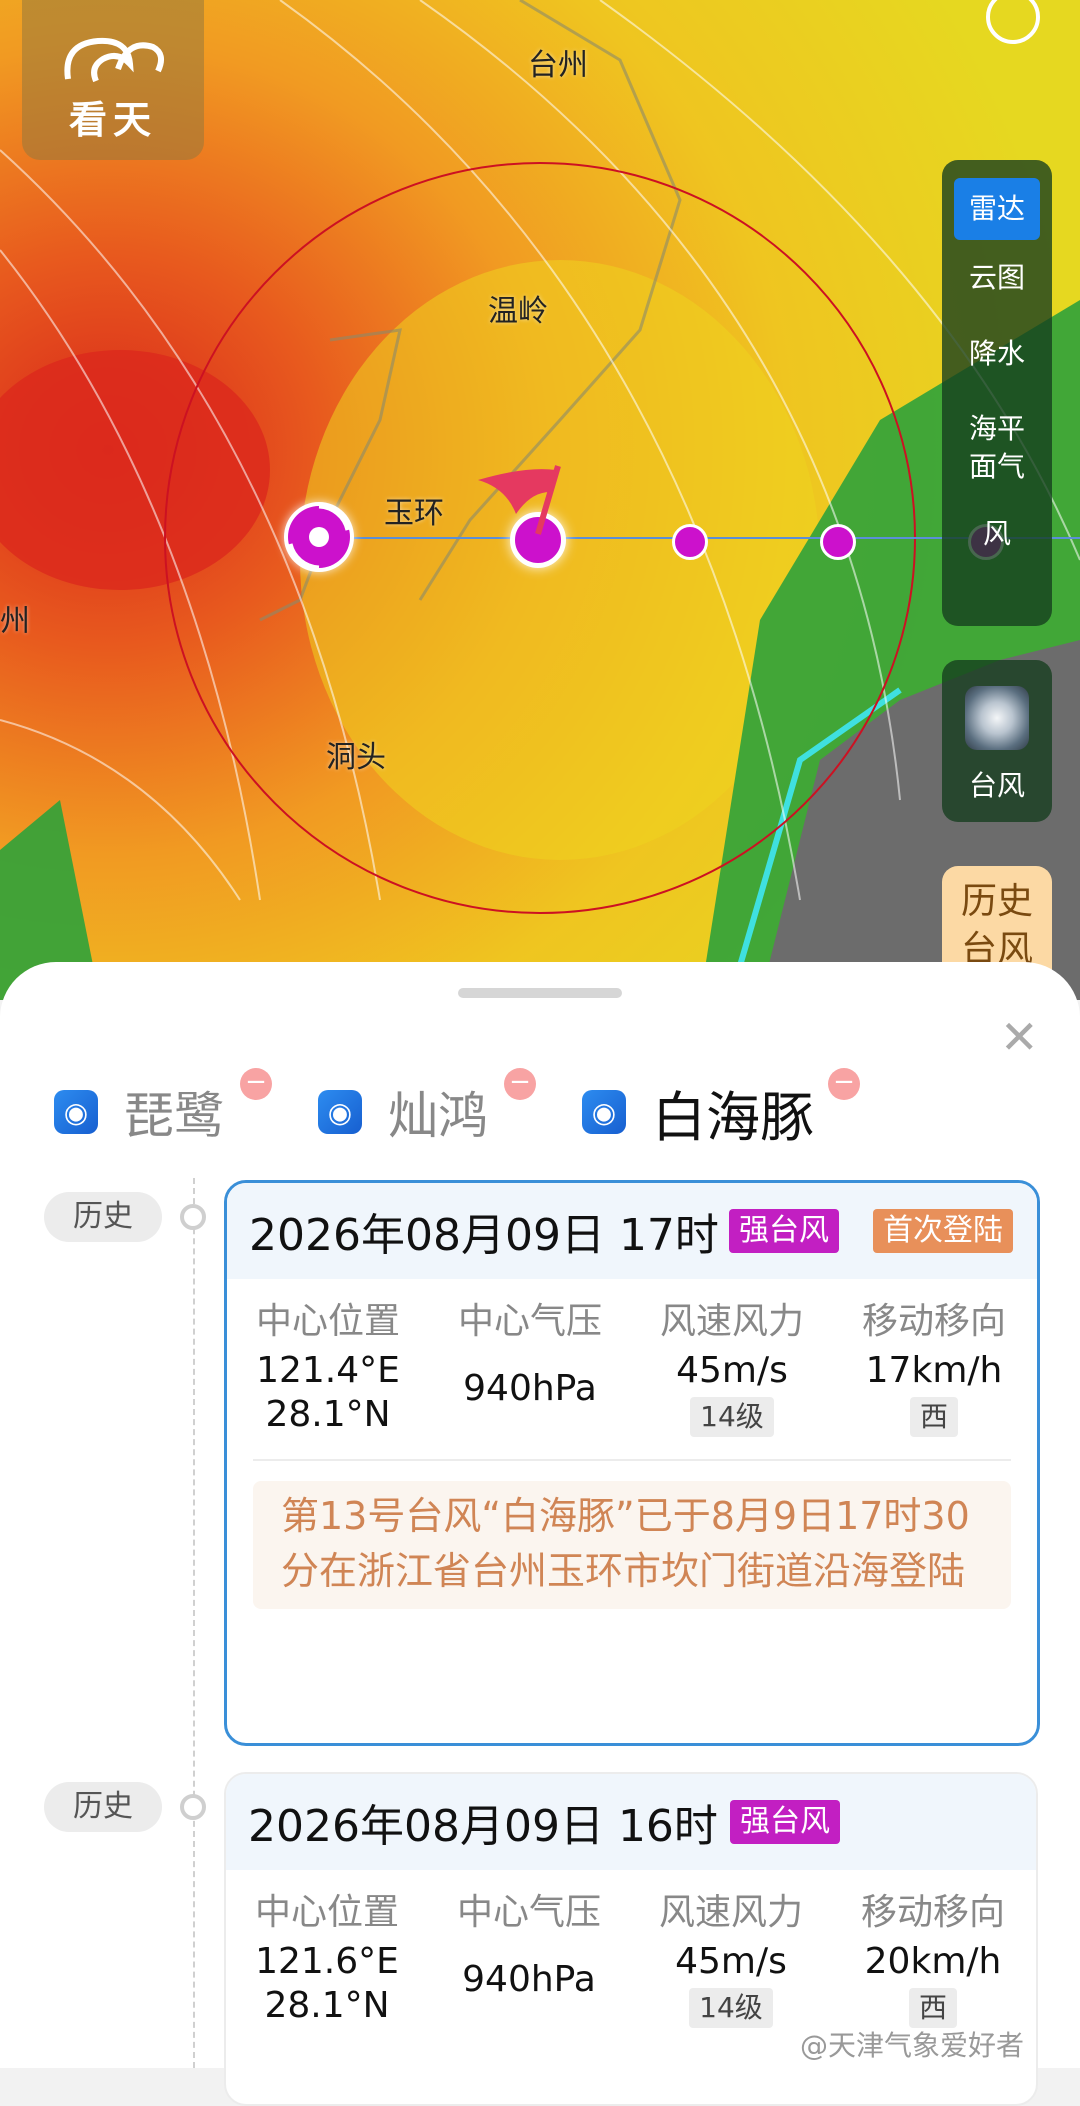 The width and height of the screenshot is (1080, 2106). Describe the element at coordinates (540, 993) in the screenshot. I see `drag-handle` at that location.